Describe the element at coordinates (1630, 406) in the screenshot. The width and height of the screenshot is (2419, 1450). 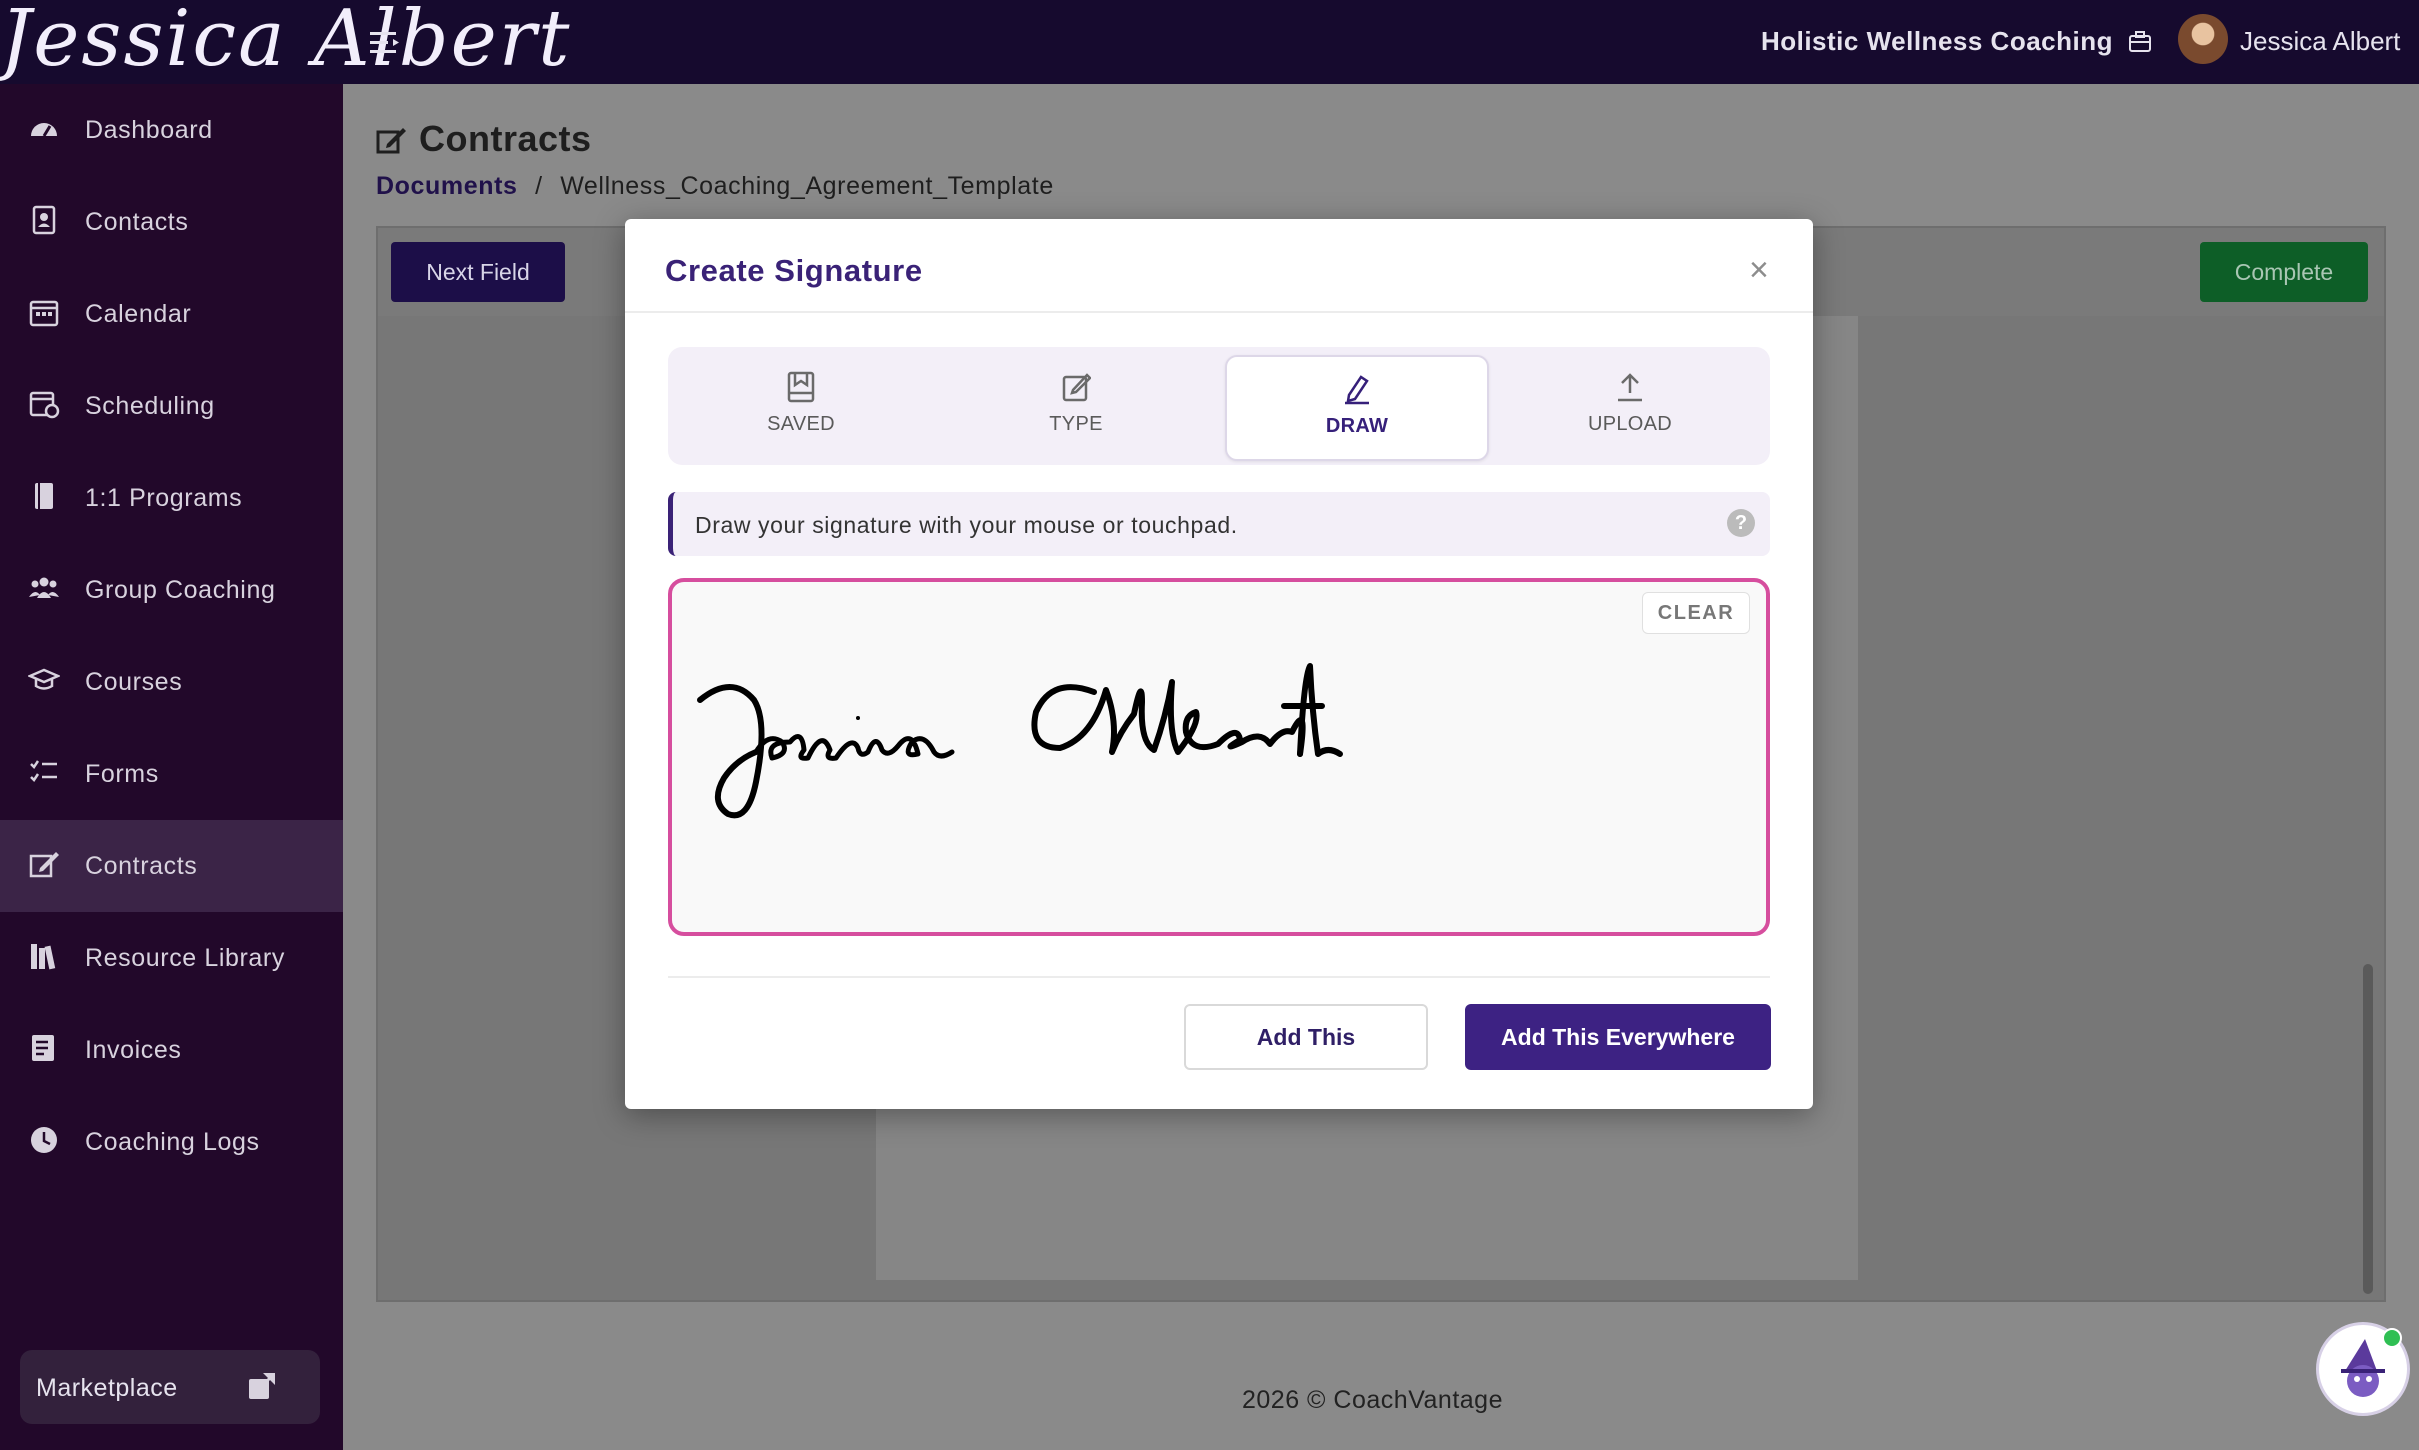
I see `tab-upload: UPLOAD` at that location.